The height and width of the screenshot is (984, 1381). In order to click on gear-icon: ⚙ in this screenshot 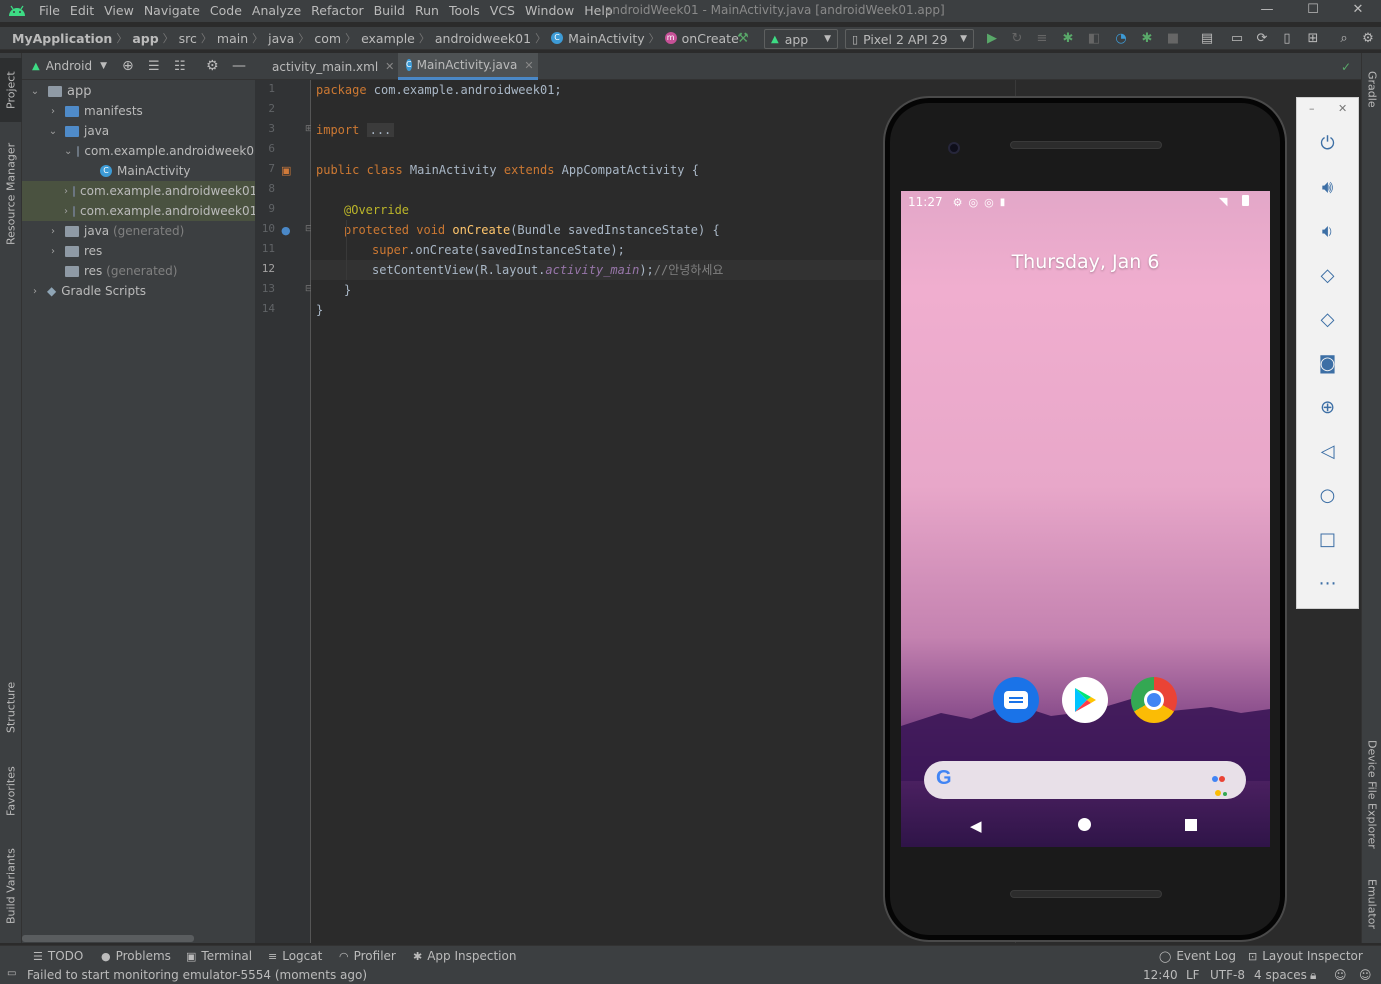, I will do `click(212, 66)`.